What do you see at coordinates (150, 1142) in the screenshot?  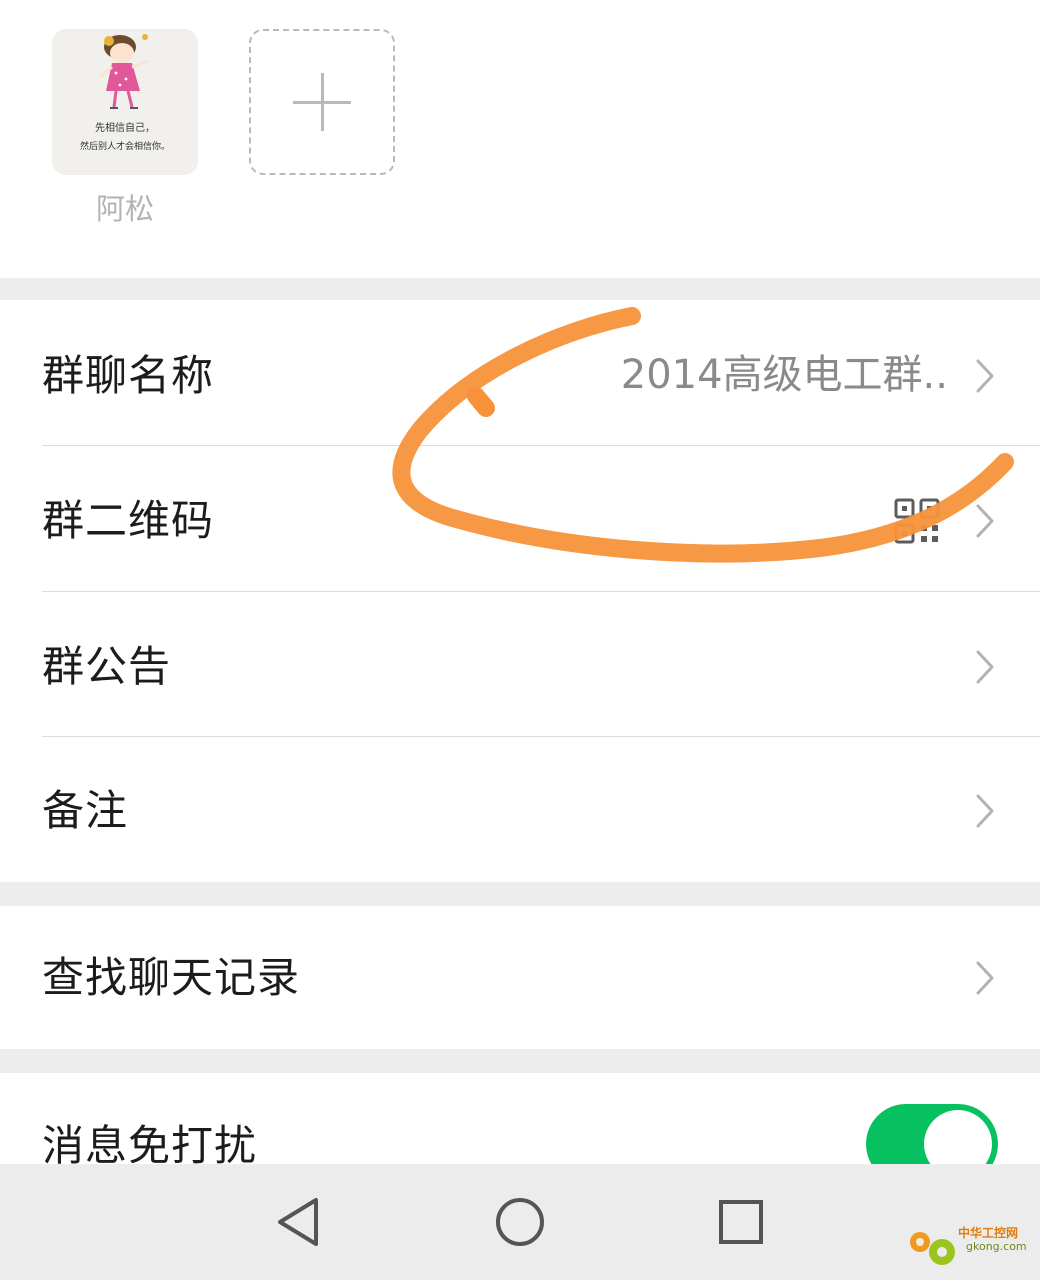 I see `mute-label: 消息免打扰` at bounding box center [150, 1142].